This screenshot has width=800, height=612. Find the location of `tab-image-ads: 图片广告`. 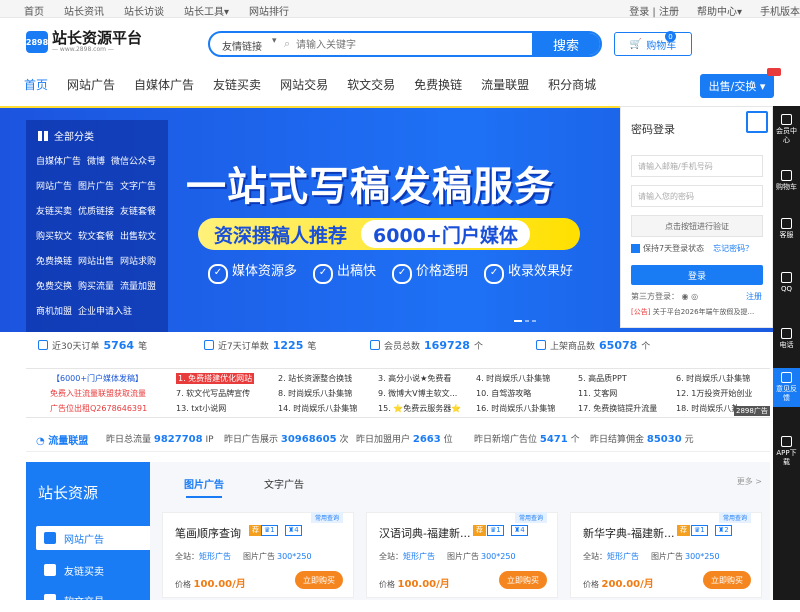

tab-image-ads: 图片广告 is located at coordinates (204, 483).